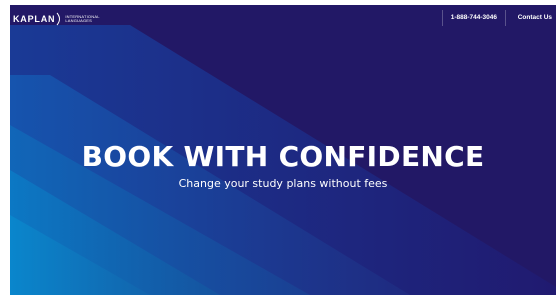 The width and height of the screenshot is (556, 296). I want to click on hero-title: BOOK WITH CONFIDENCE, so click(283, 156).